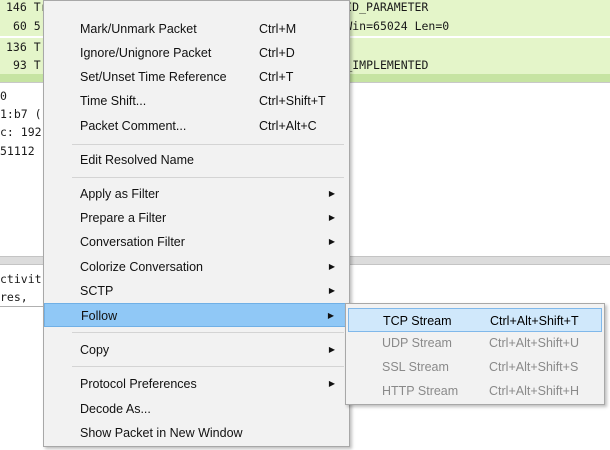 The height and width of the screenshot is (450, 610). What do you see at coordinates (475, 367) in the screenshot?
I see `submenu-item-ssl-stream: SSL Stream Ctrl+Alt+Shift+S` at bounding box center [475, 367].